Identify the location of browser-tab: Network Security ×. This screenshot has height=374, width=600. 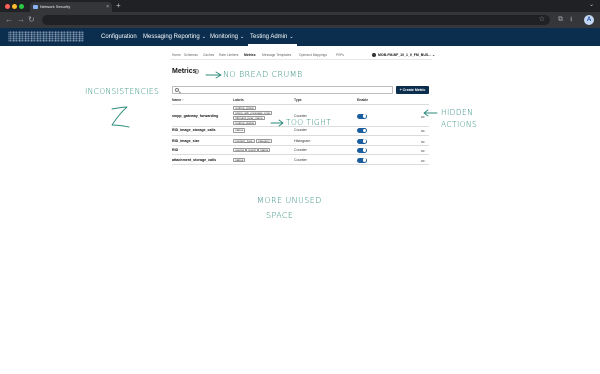
(71, 7).